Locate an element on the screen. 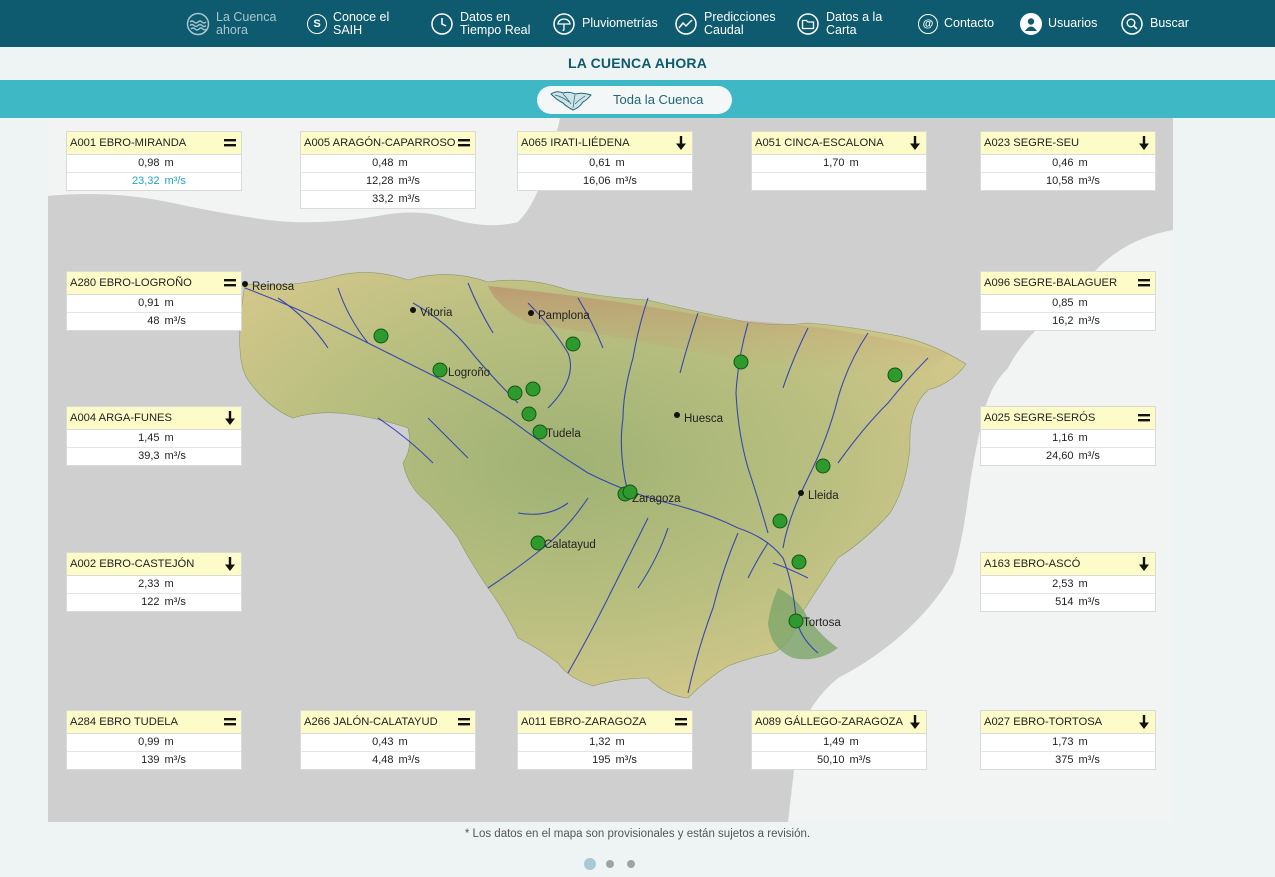 The width and height of the screenshot is (1275, 877). station-card-header: A001 EBRO-MIRANDA is located at coordinates (154, 143).